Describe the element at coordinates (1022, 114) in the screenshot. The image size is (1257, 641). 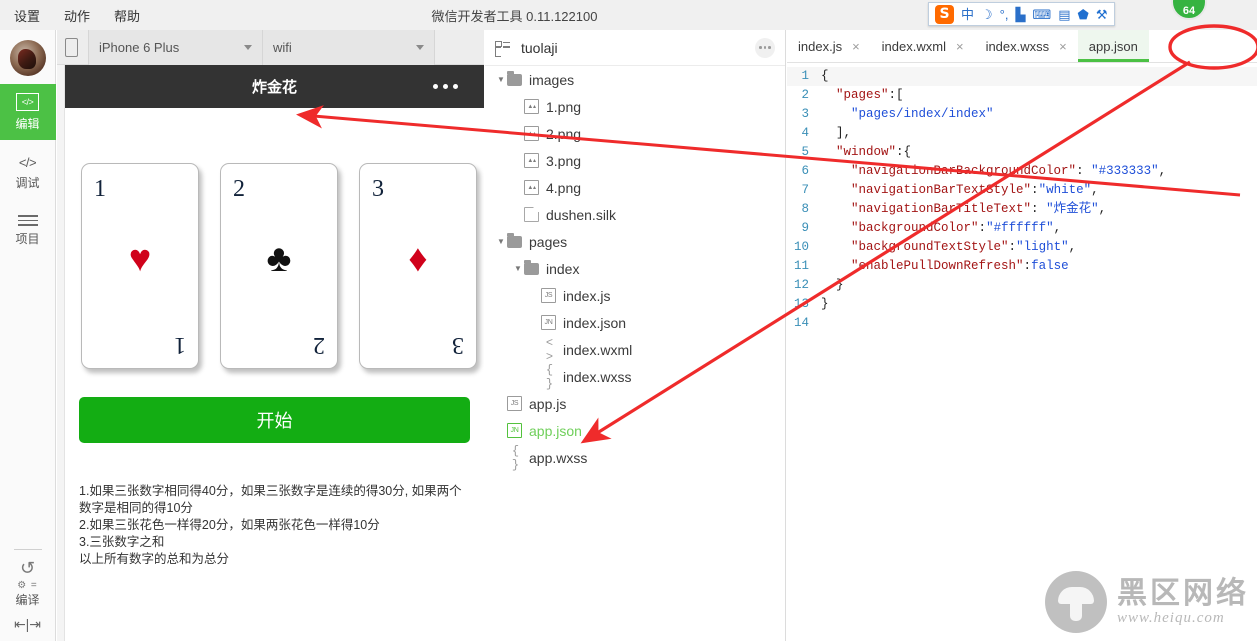
I see `code-line: 3 "pages/index/index"` at that location.